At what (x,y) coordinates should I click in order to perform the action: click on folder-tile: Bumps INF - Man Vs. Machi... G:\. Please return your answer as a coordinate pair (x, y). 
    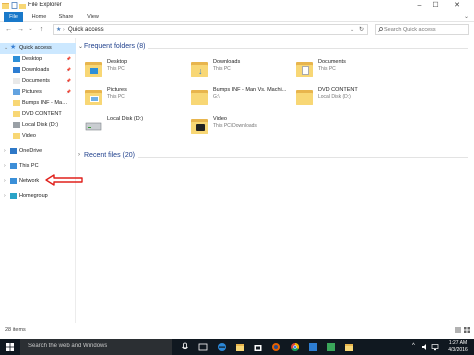
    Looking at the image, I should click on (241, 99).